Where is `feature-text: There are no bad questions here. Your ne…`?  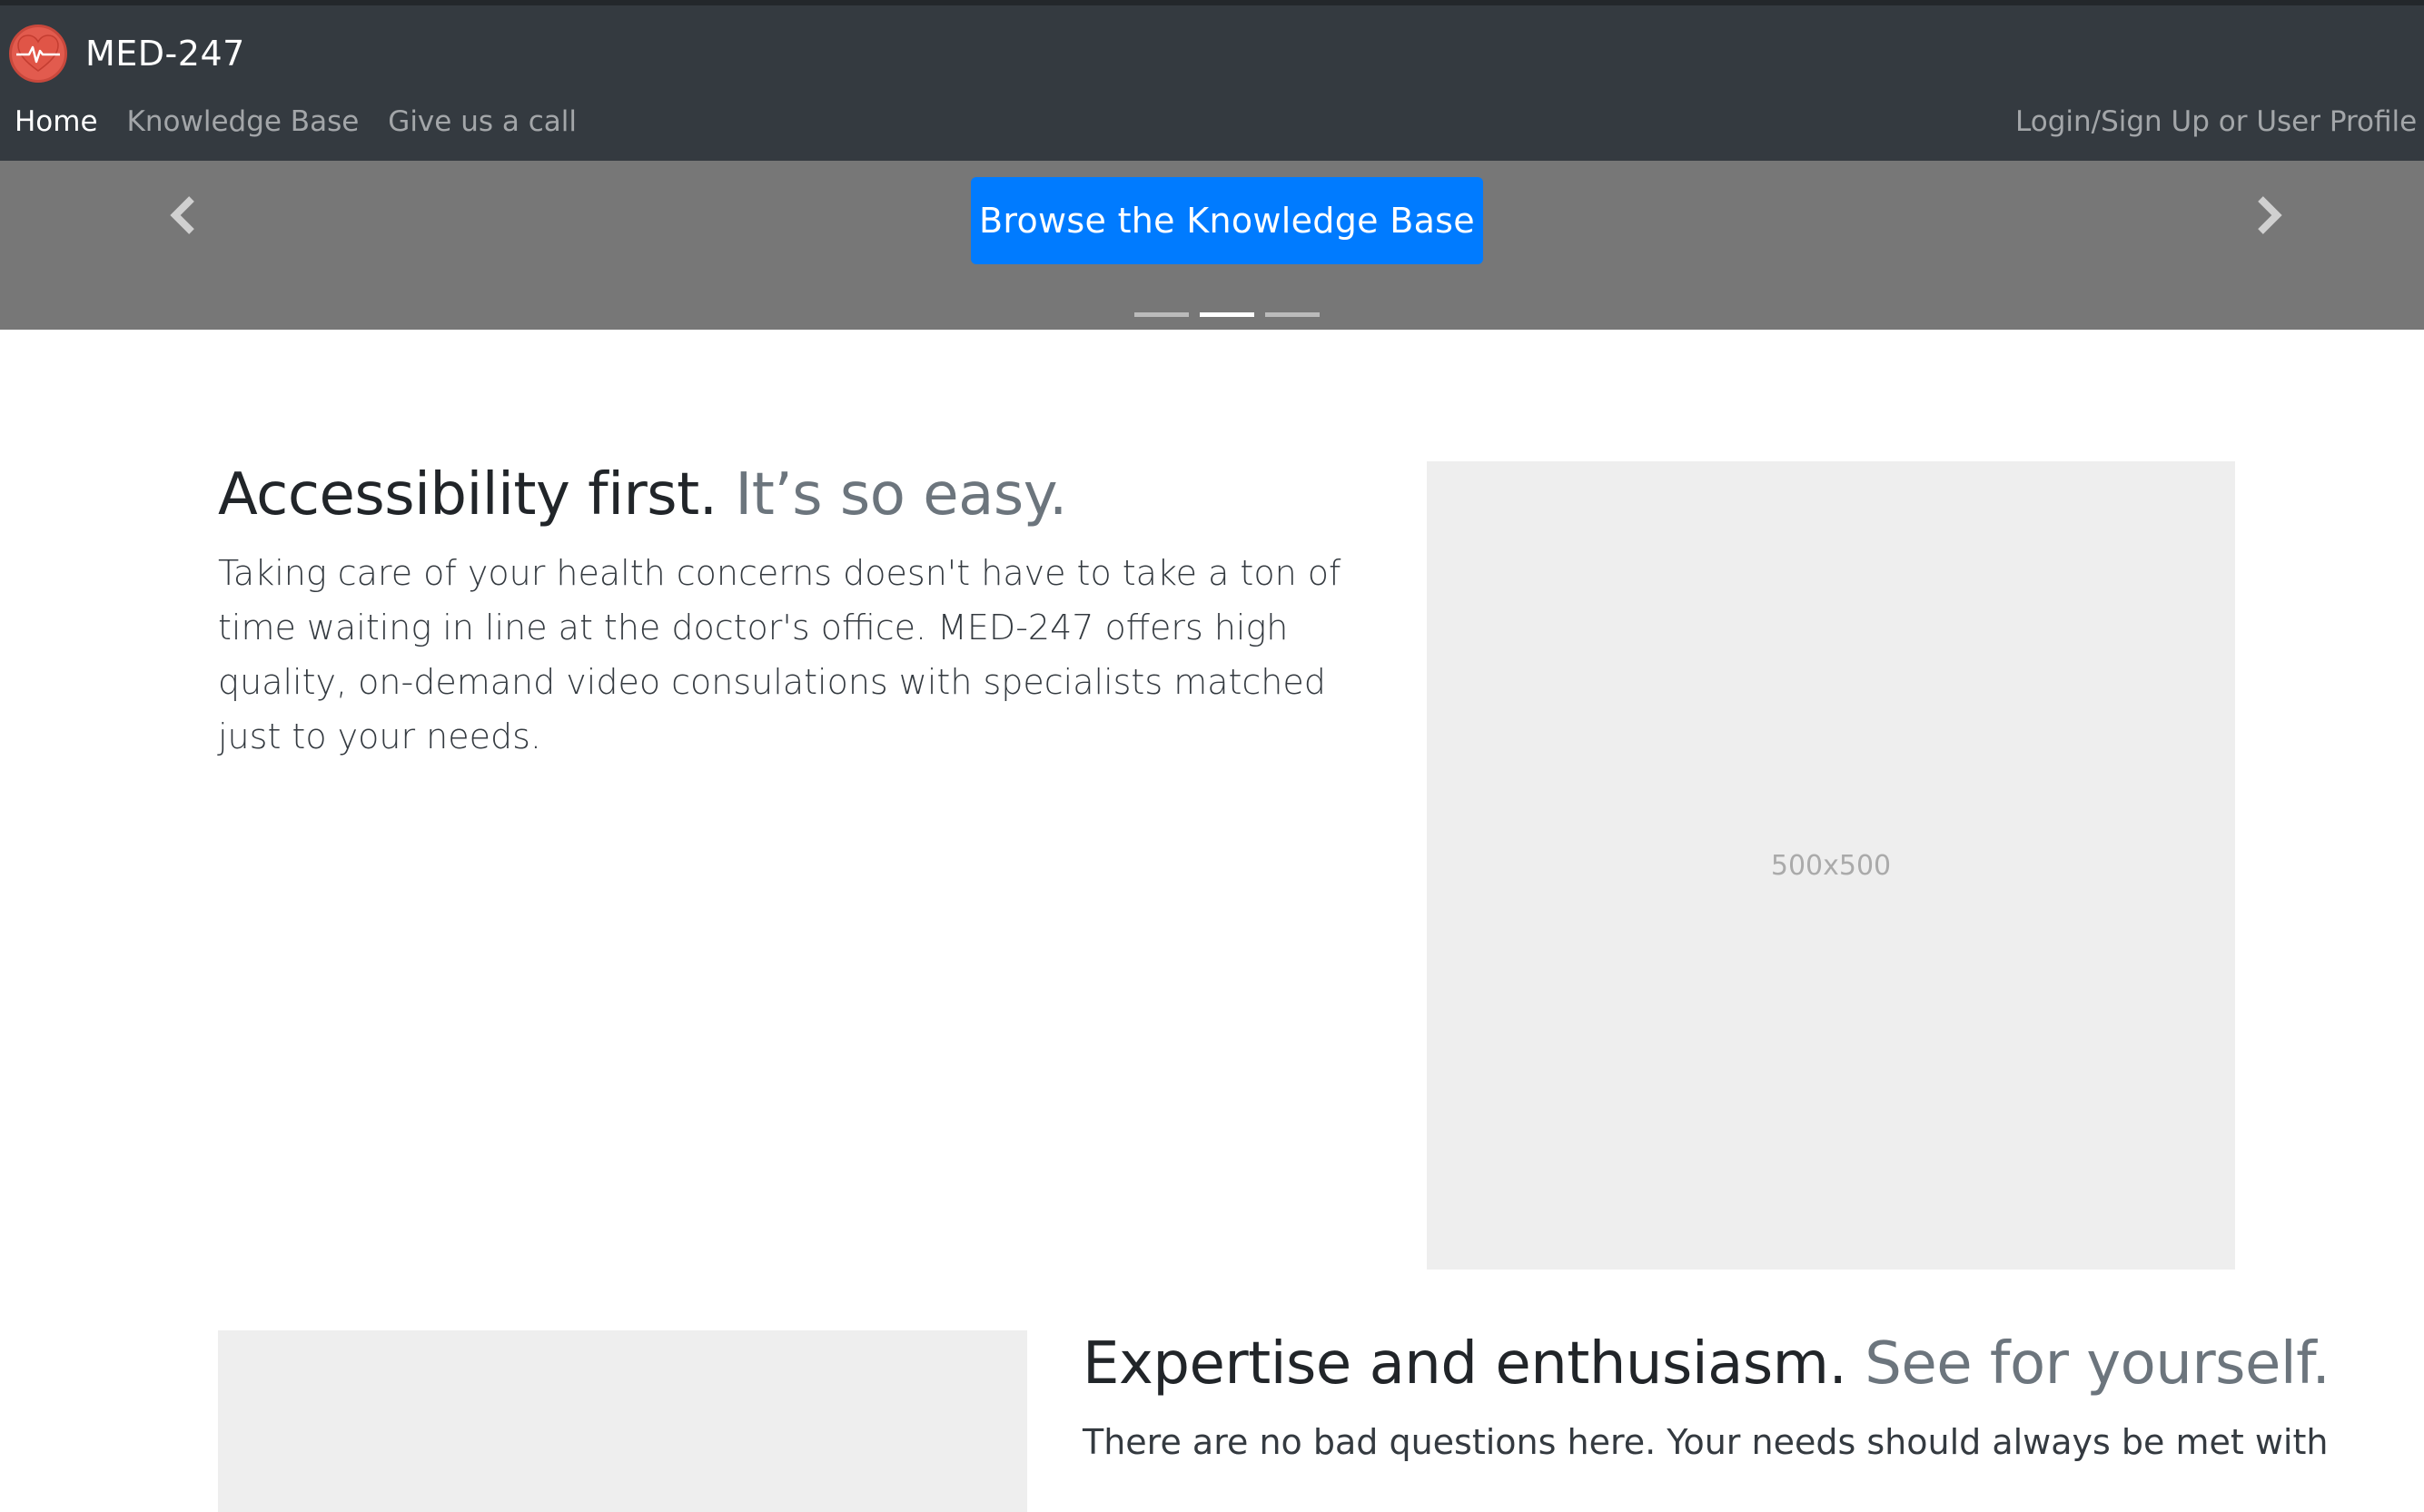
feature-text: There are no bad questions here. Your ne… is located at coordinates (1706, 1442).